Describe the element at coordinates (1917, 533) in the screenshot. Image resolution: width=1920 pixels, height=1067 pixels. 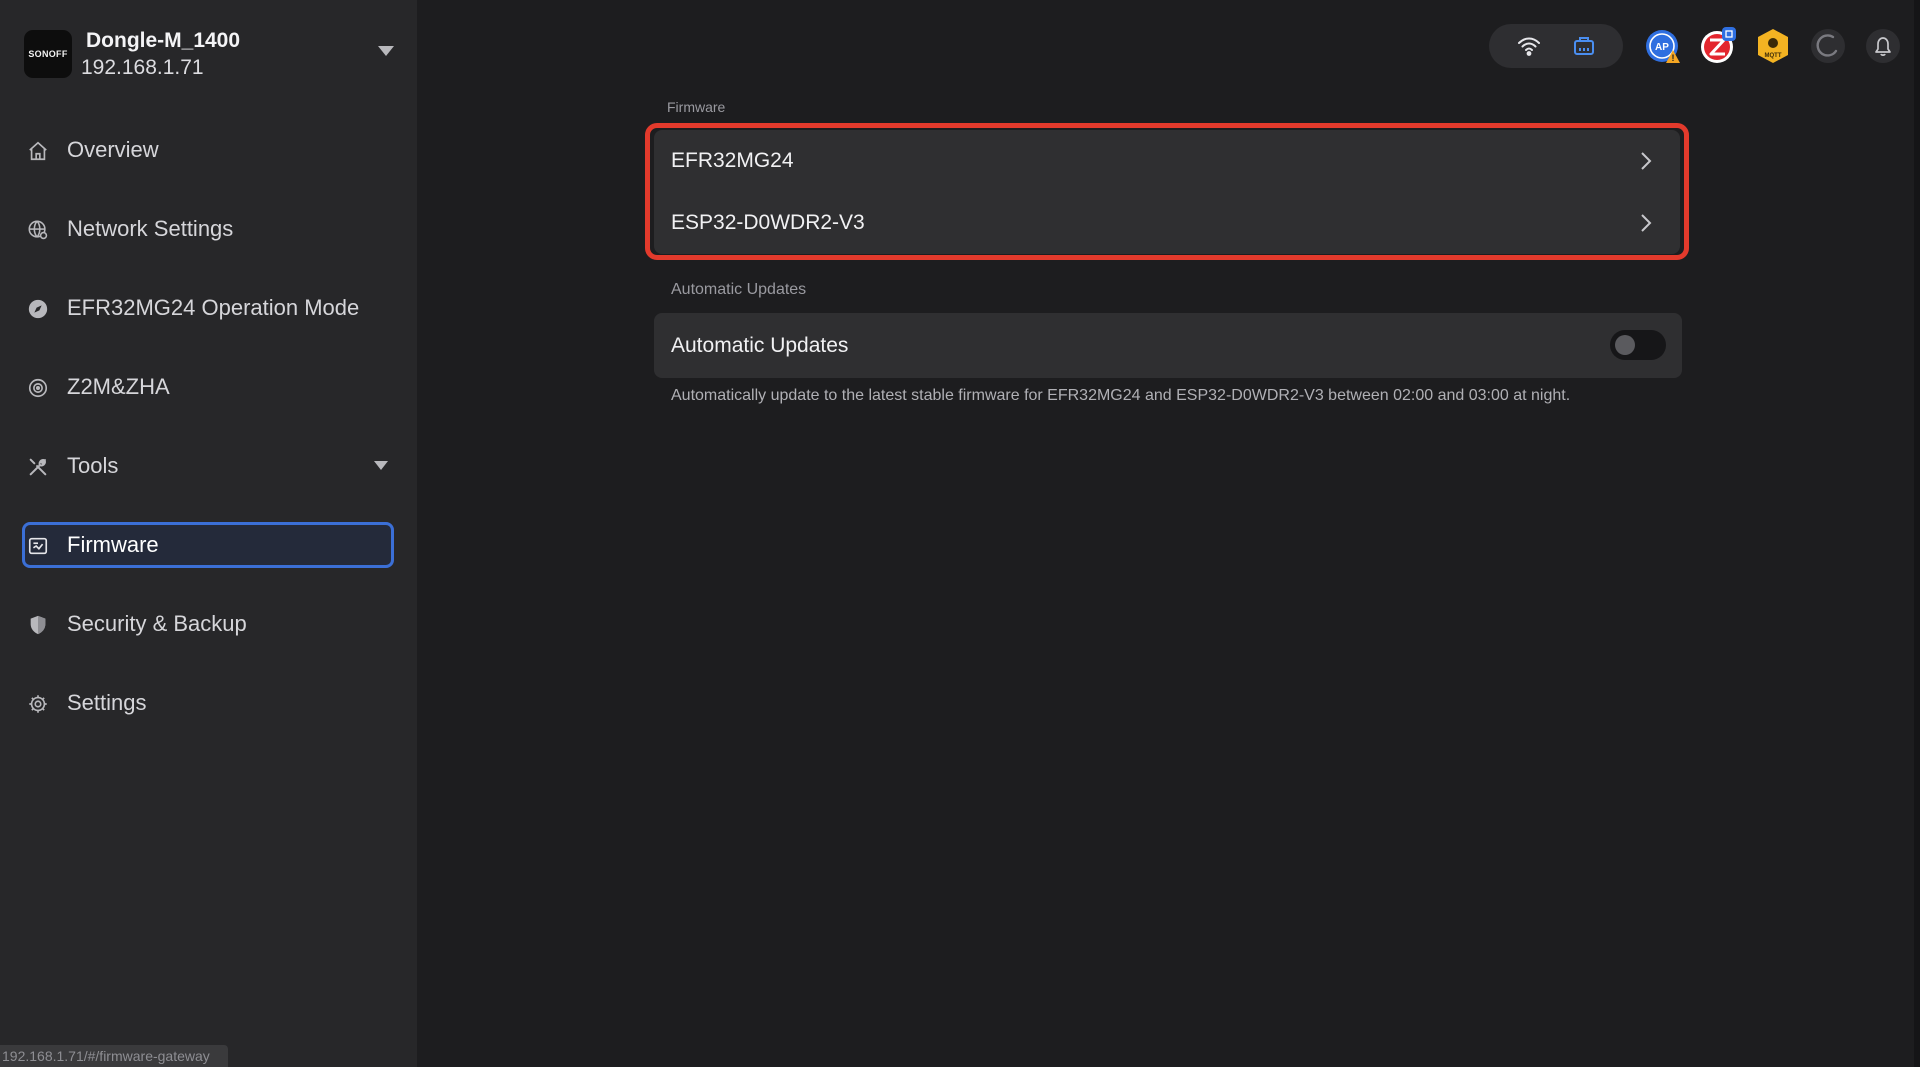
I see `window-edge` at that location.